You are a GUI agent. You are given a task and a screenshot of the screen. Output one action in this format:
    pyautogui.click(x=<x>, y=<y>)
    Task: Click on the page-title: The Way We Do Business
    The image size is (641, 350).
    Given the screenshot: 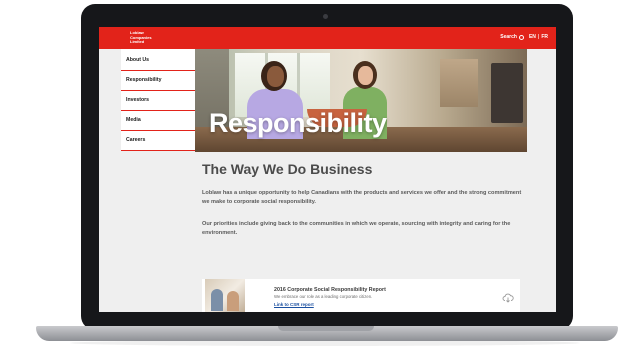 What is the action you would take?
    pyautogui.click(x=287, y=169)
    